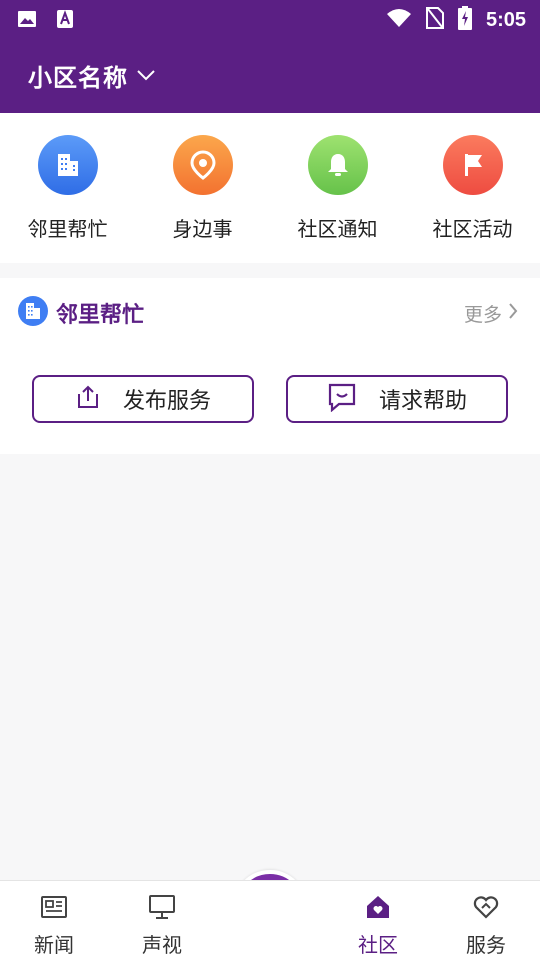 The width and height of the screenshot is (540, 960). Describe the element at coordinates (202, 229) in the screenshot. I see `quick-entry-label: 身边事` at that location.